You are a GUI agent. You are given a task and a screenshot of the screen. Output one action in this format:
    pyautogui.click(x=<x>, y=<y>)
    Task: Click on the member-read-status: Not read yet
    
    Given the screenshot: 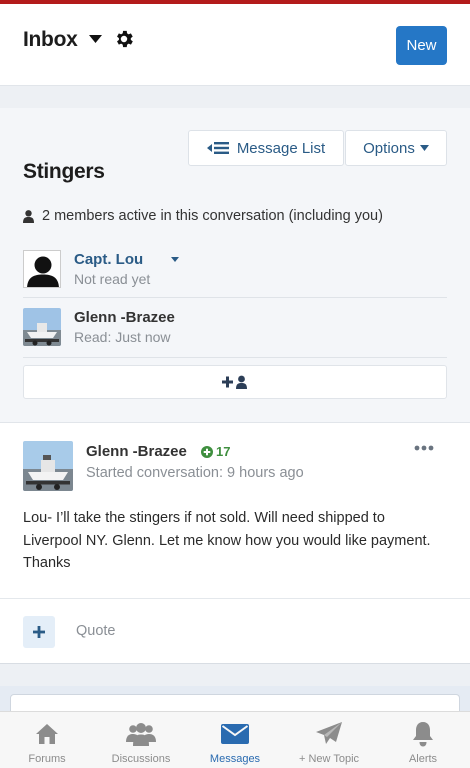 What is the action you would take?
    pyautogui.click(x=112, y=279)
    